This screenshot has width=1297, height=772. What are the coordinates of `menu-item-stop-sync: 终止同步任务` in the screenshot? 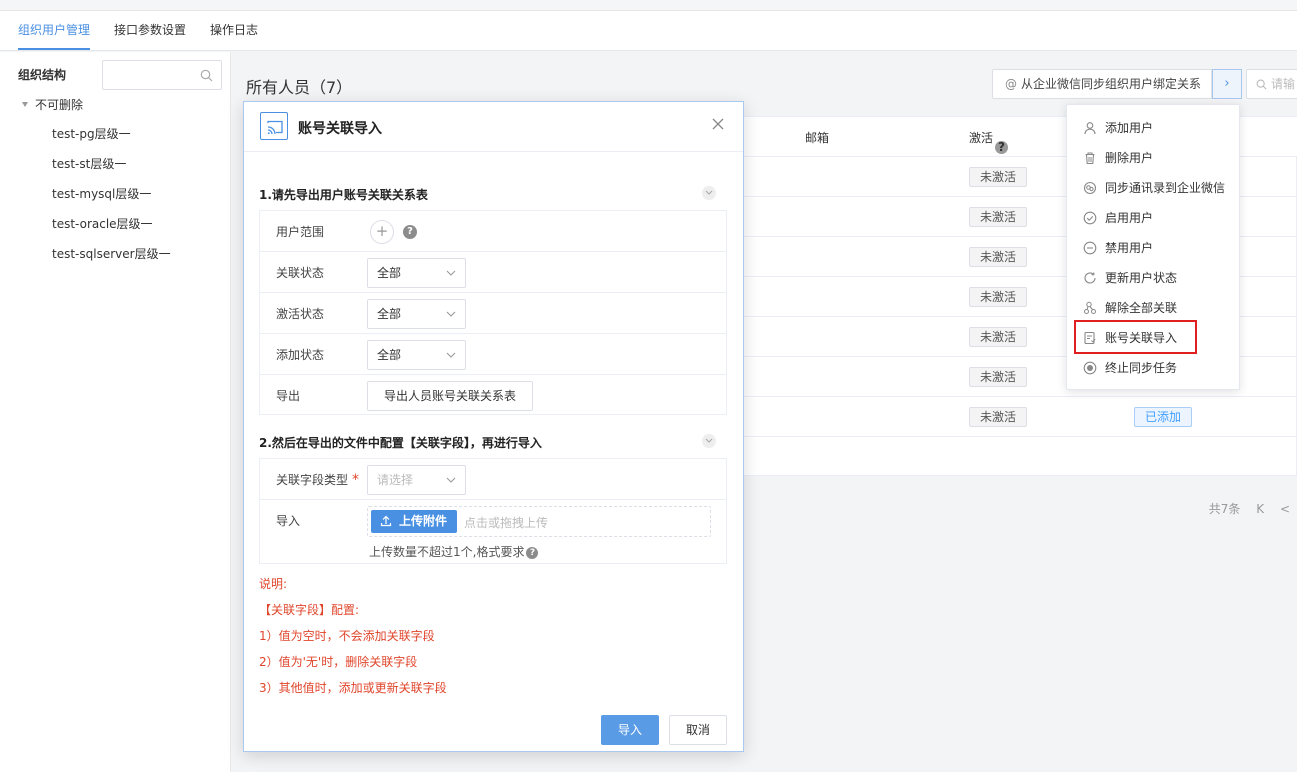 It's located at (1130, 368).